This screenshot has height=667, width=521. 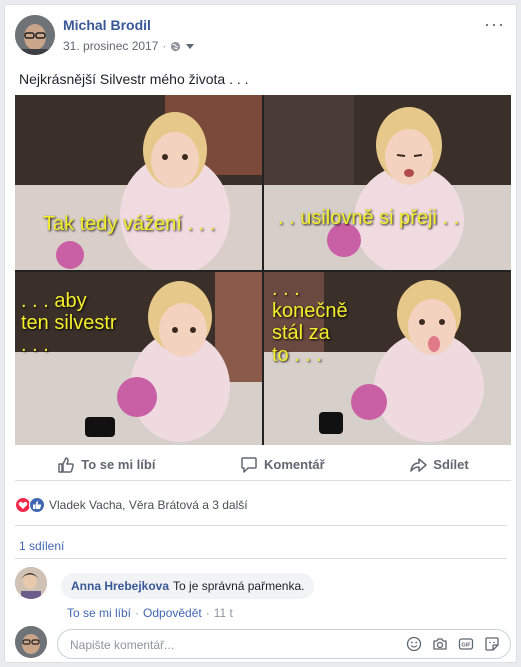 I want to click on comment-actions: To se mi líbí · Odpovědět · 11 t, so click(x=150, y=613).